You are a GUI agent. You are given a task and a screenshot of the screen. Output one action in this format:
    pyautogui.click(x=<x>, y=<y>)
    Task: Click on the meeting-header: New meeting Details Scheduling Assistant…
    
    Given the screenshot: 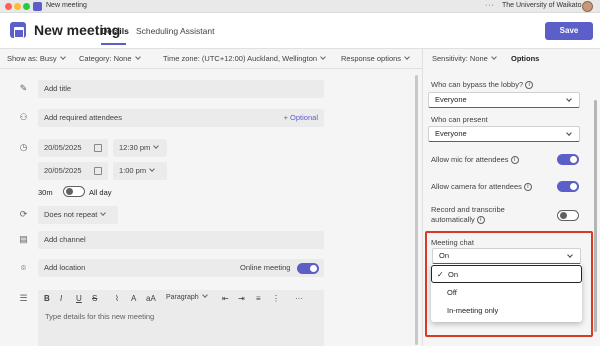 What is the action you would take?
    pyautogui.click(x=300, y=31)
    